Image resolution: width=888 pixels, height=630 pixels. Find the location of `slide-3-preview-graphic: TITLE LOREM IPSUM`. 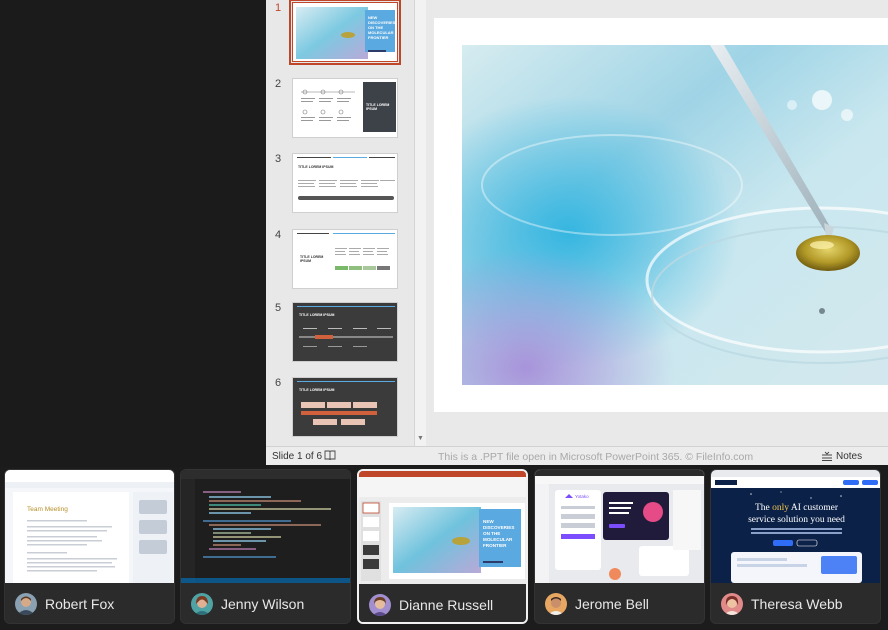

slide-3-preview-graphic: TITLE LOREM IPSUM is located at coordinates (345, 183).